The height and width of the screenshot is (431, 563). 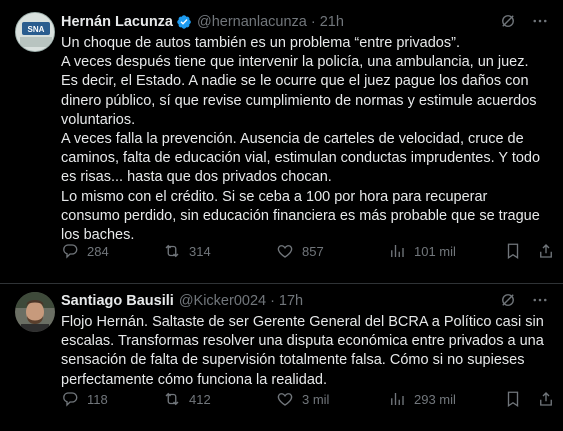 What do you see at coordinates (187, 399) in the screenshot?
I see `retweet-button: 412` at bounding box center [187, 399].